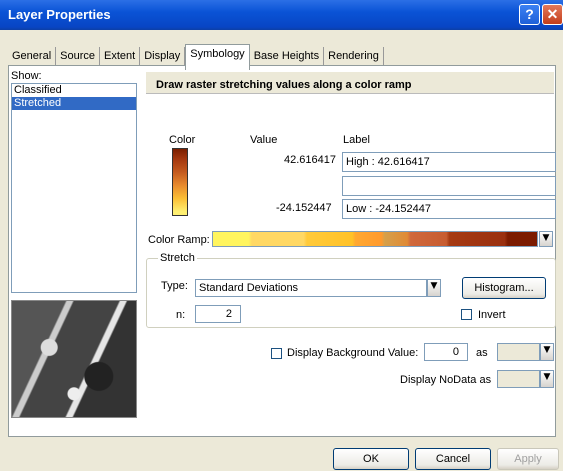 Image resolution: width=563 pixels, height=471 pixels. I want to click on label-column-header: Label, so click(356, 140).